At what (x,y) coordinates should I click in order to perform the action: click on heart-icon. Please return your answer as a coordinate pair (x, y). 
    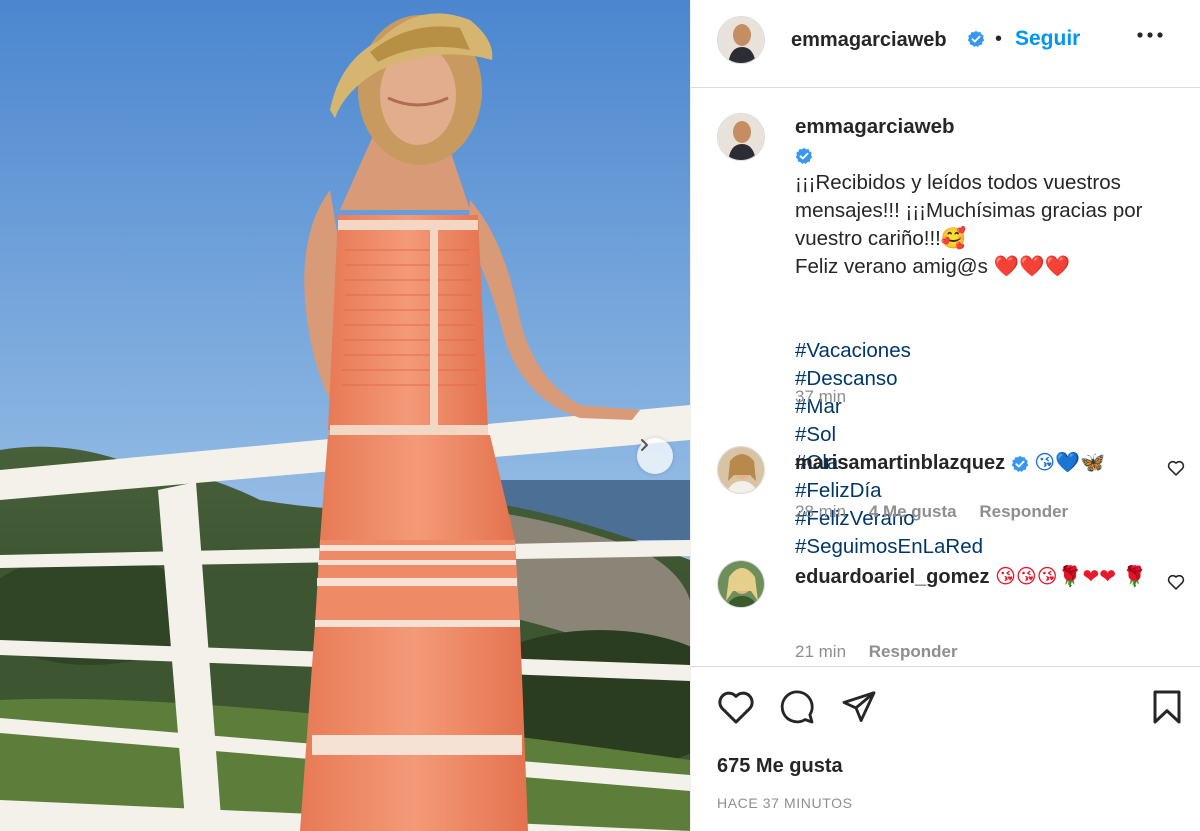
    Looking at the image, I should click on (736, 707).